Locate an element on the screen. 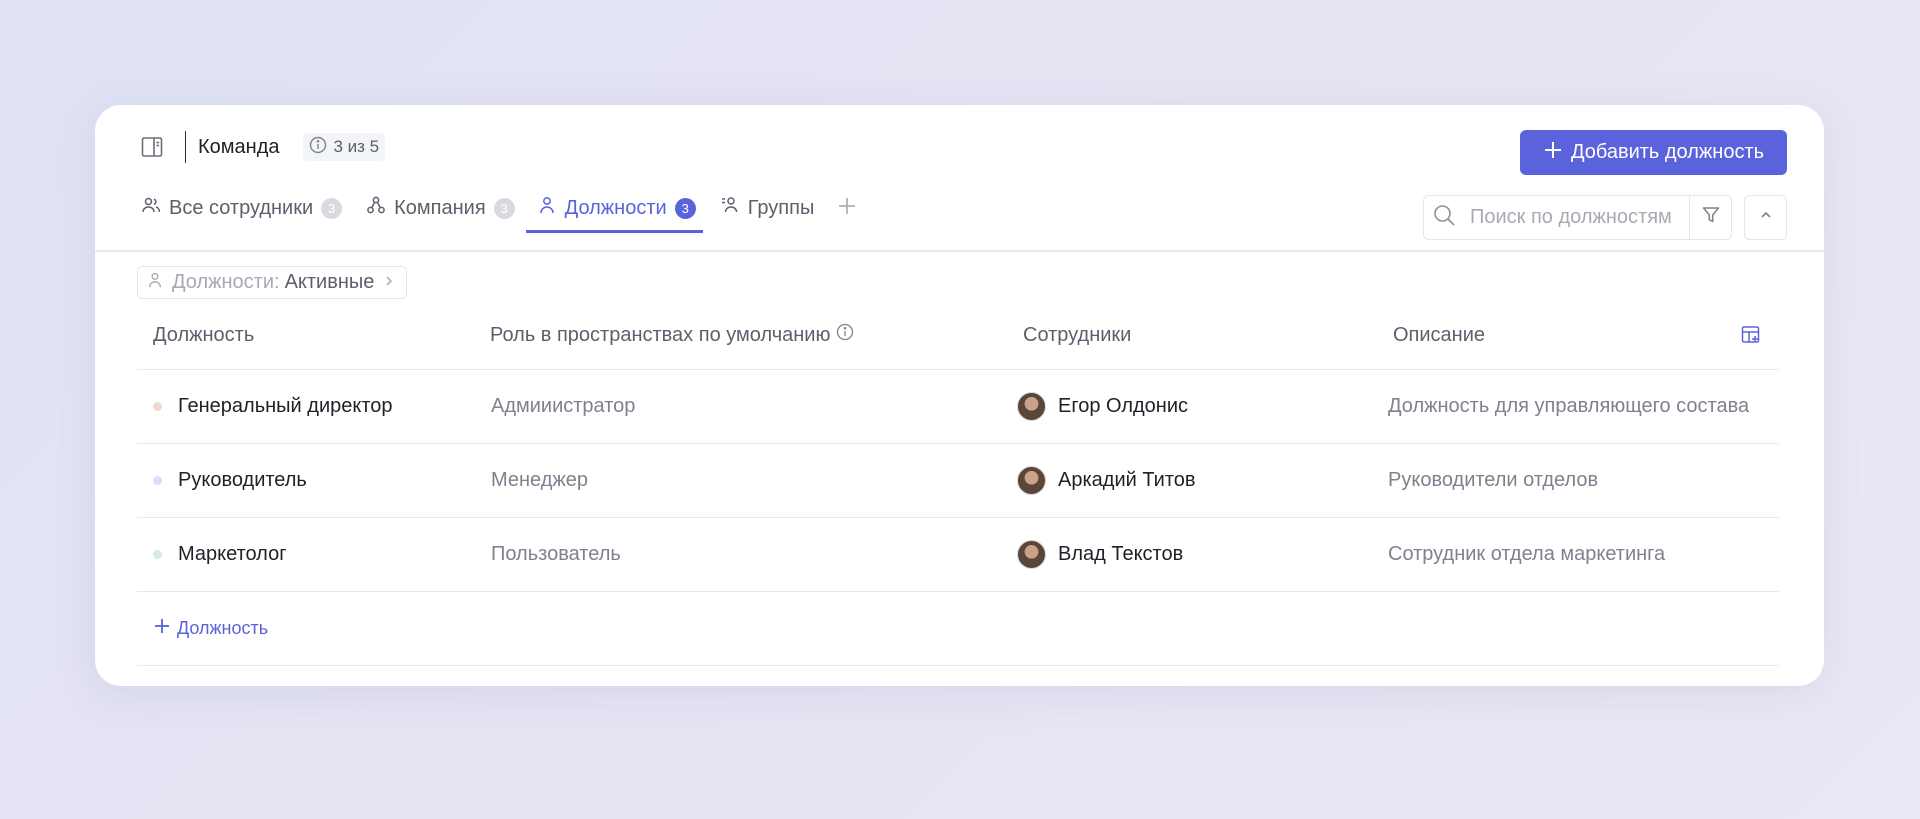  tab-positions: Должности 3 is located at coordinates (614, 210).